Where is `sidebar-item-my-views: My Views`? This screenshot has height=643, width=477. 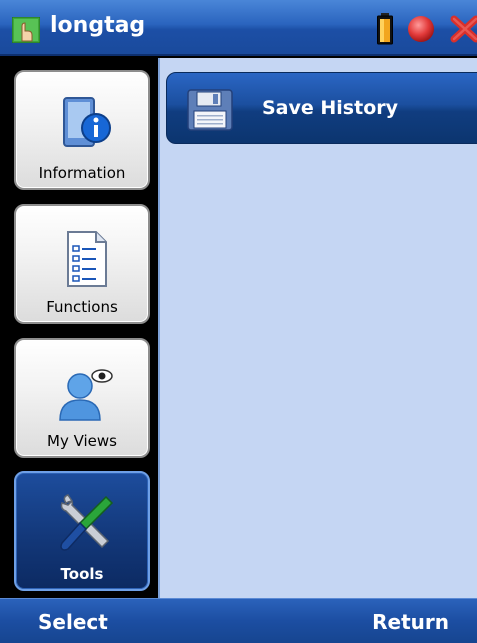
sidebar-item-my-views: My Views is located at coordinates (82, 398).